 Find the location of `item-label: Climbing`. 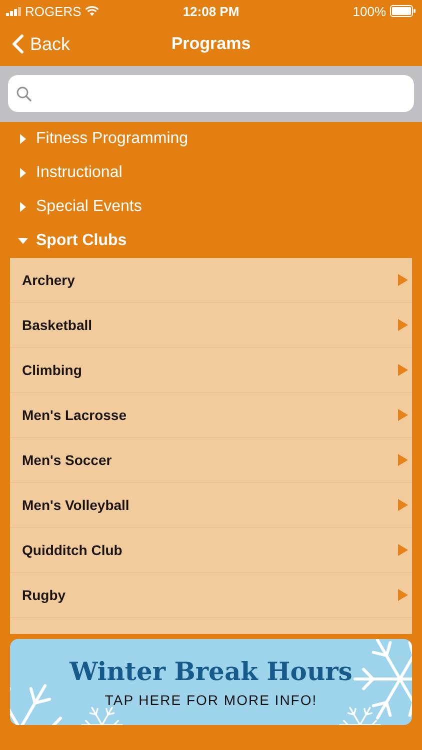

item-label: Climbing is located at coordinates (52, 370).